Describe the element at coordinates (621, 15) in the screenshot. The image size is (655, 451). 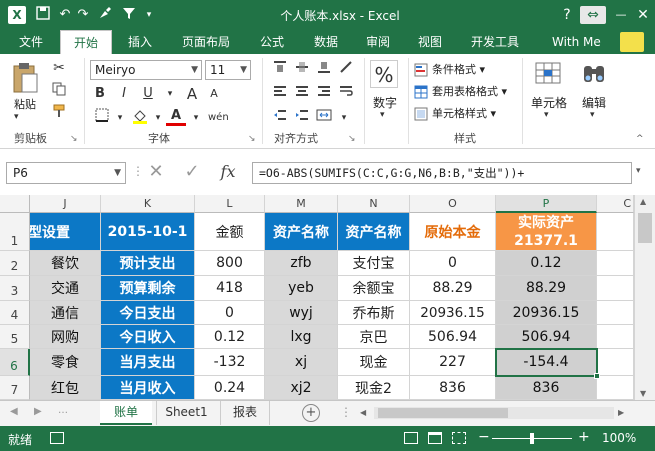
I see `minimize-button: —` at that location.